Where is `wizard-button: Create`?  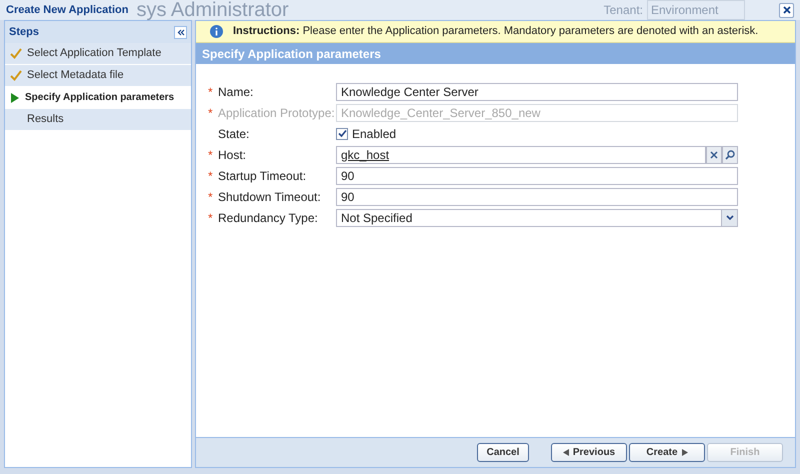
wizard-button: Create is located at coordinates (667, 452).